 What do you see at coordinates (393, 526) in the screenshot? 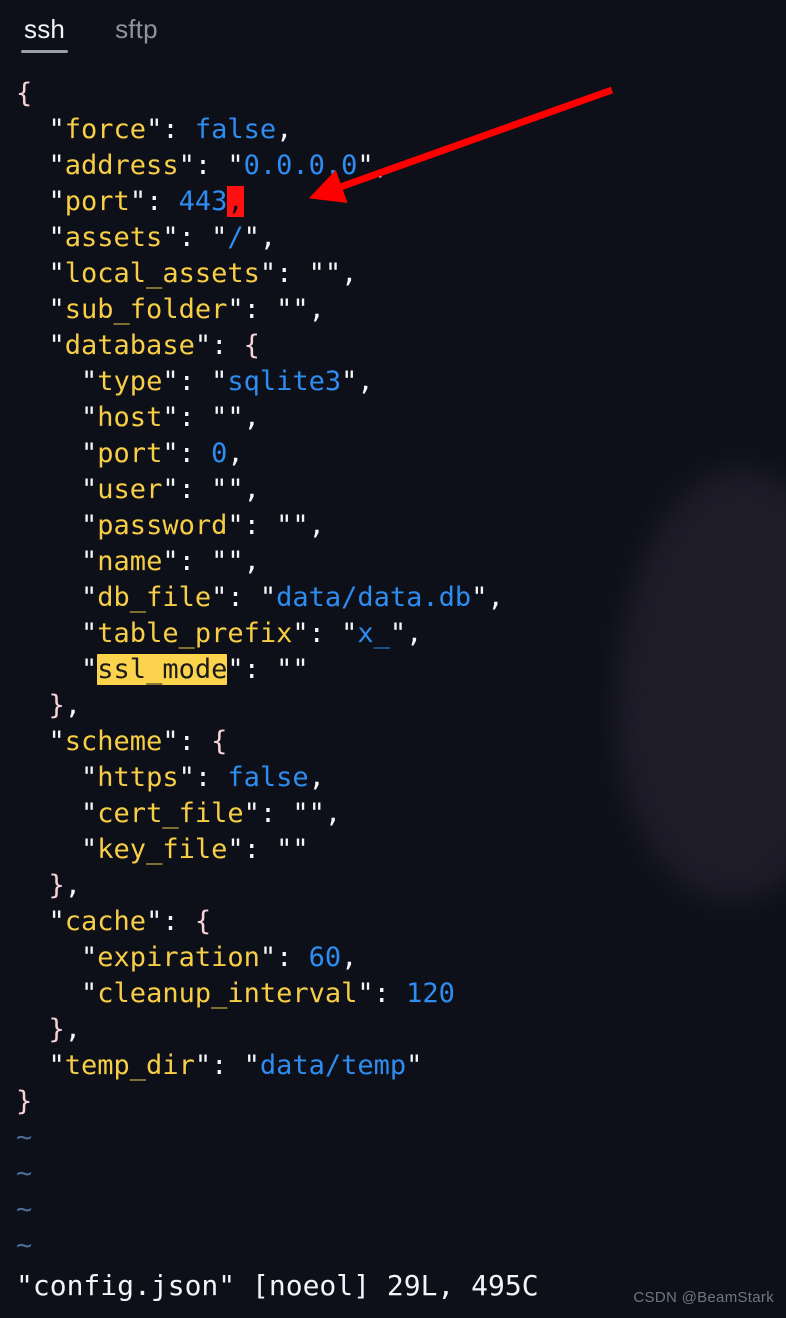
I see `code-line: "password": "",` at bounding box center [393, 526].